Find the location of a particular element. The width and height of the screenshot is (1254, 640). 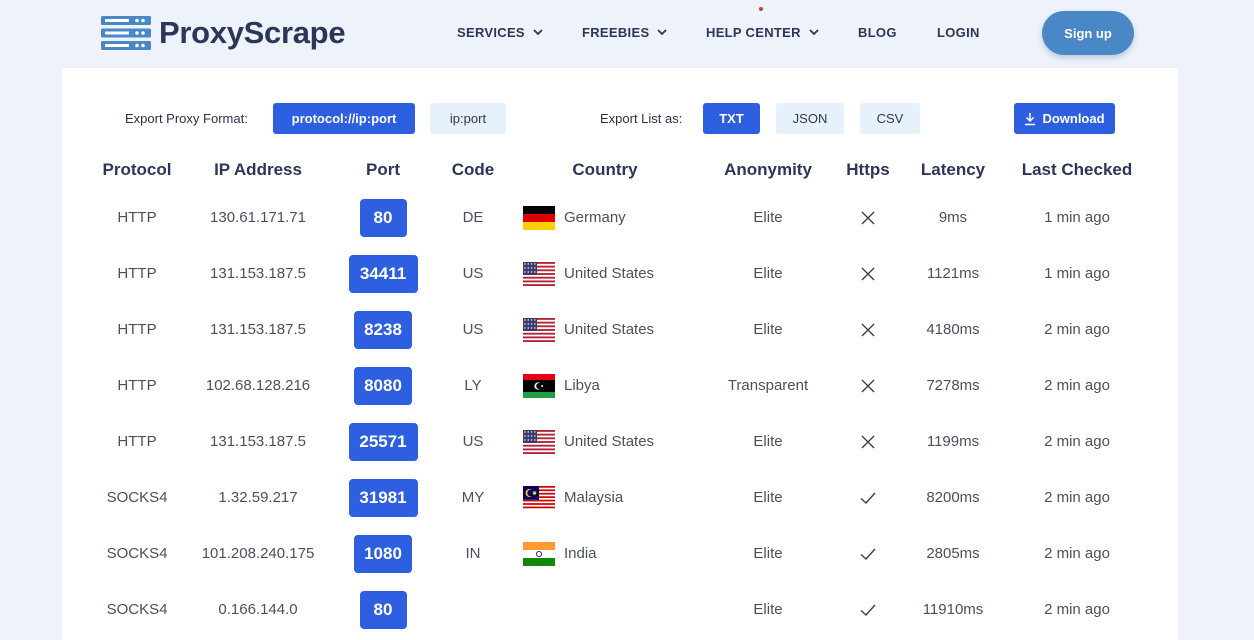

nav-help-center-label: HELP CENTER is located at coordinates (753, 32).